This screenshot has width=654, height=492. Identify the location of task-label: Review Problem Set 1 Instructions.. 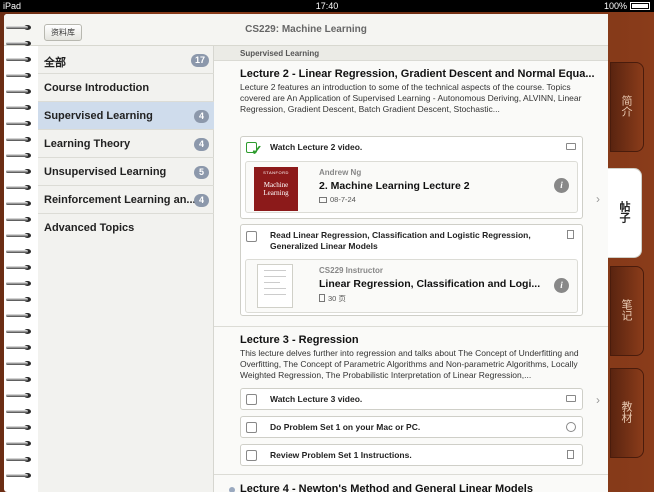
(341, 455).